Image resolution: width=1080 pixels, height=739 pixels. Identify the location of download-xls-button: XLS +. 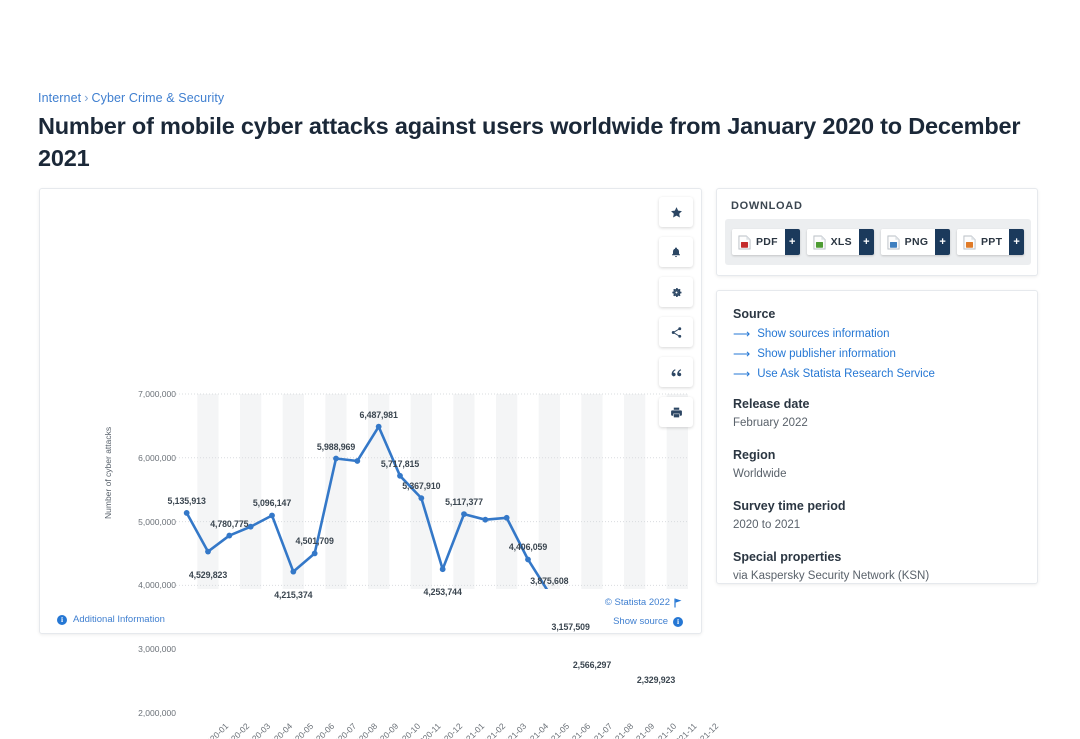
(840, 242).